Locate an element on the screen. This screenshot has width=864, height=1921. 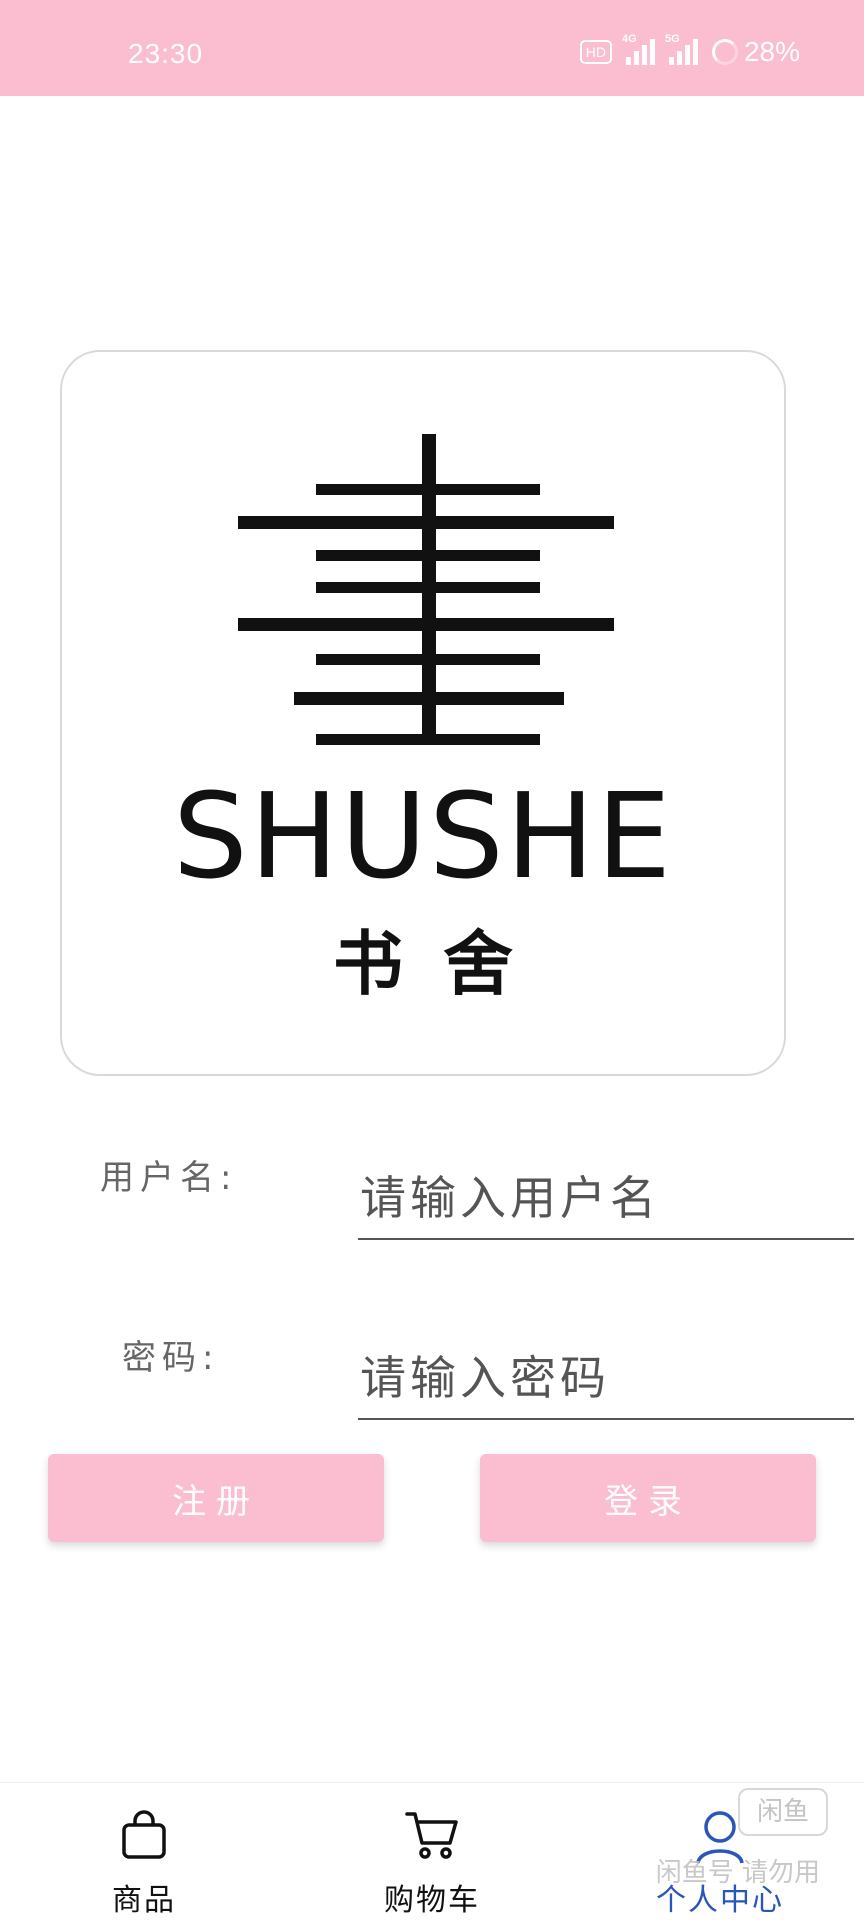
nav-label-cart: 购物车 is located at coordinates (432, 1900).